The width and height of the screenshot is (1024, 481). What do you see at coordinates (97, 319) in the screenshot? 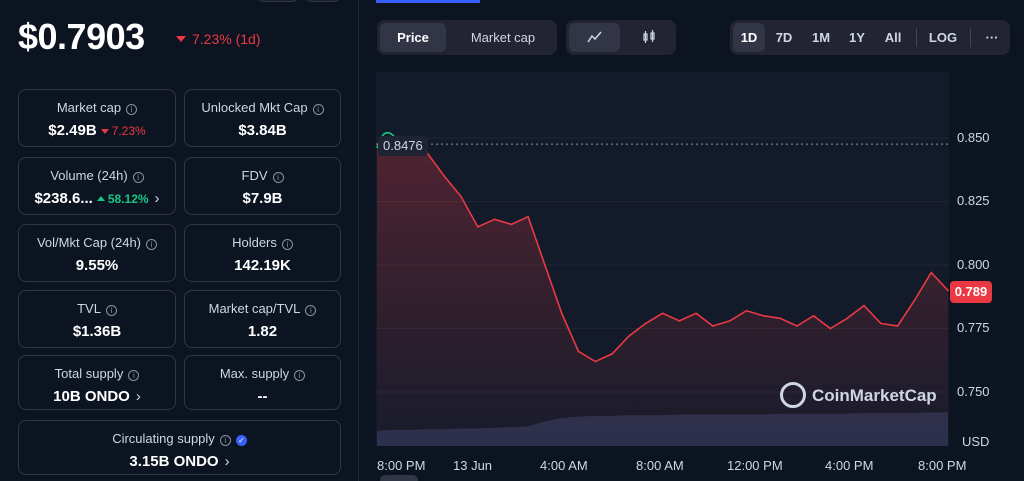
I see `tvl-card: TVL i $1.36B` at bounding box center [97, 319].